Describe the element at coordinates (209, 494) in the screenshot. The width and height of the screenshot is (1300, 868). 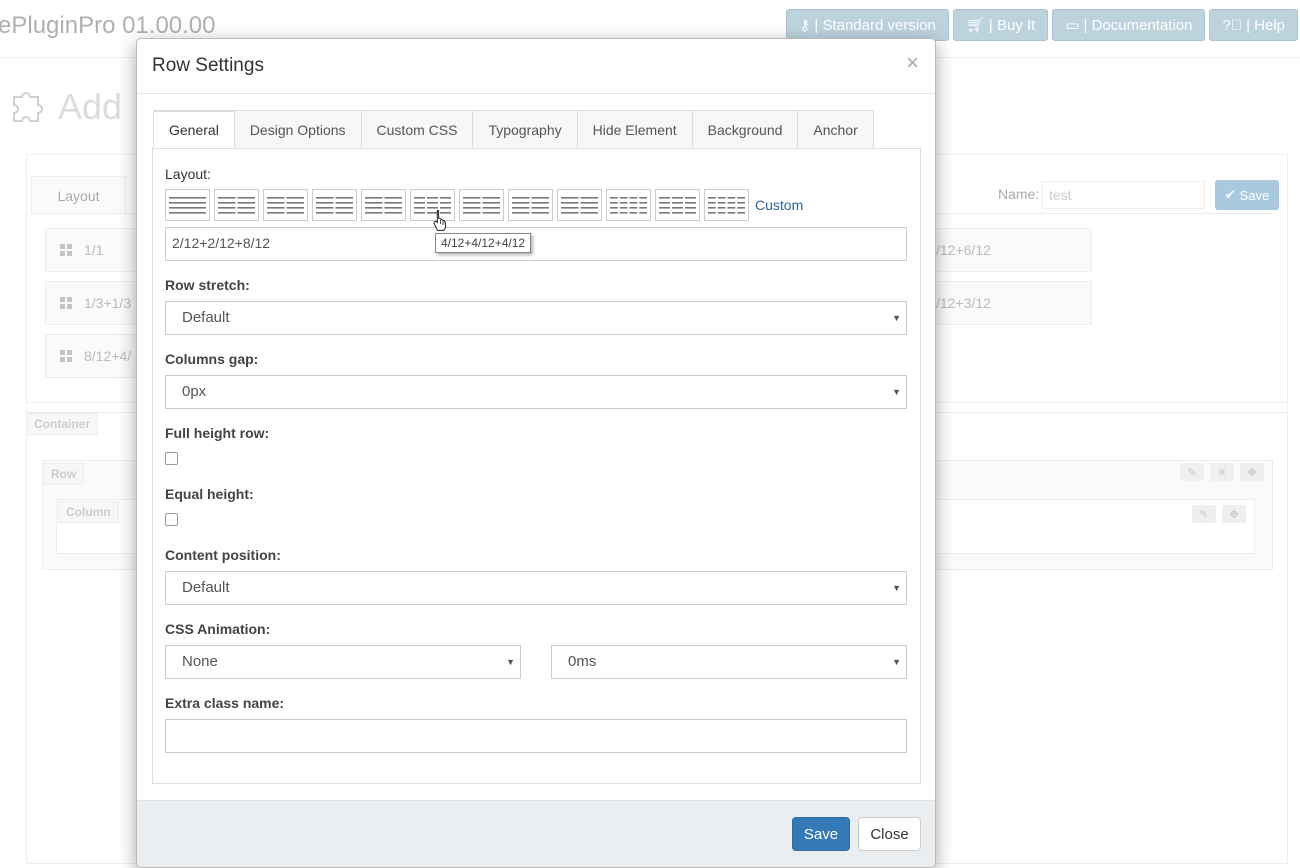
I see `equal-height-label: Equal height:` at that location.